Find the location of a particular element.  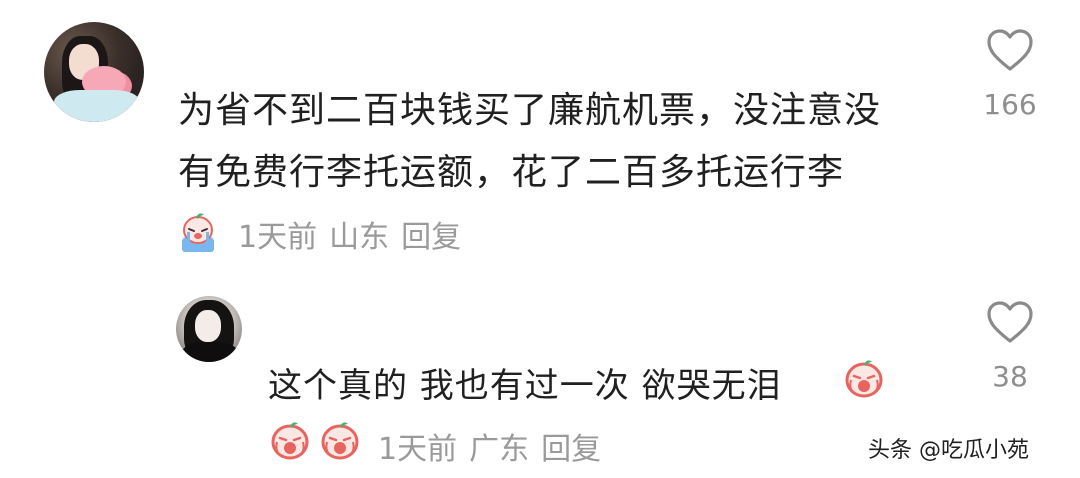

avatar-shirt is located at coordinates (97, 106).